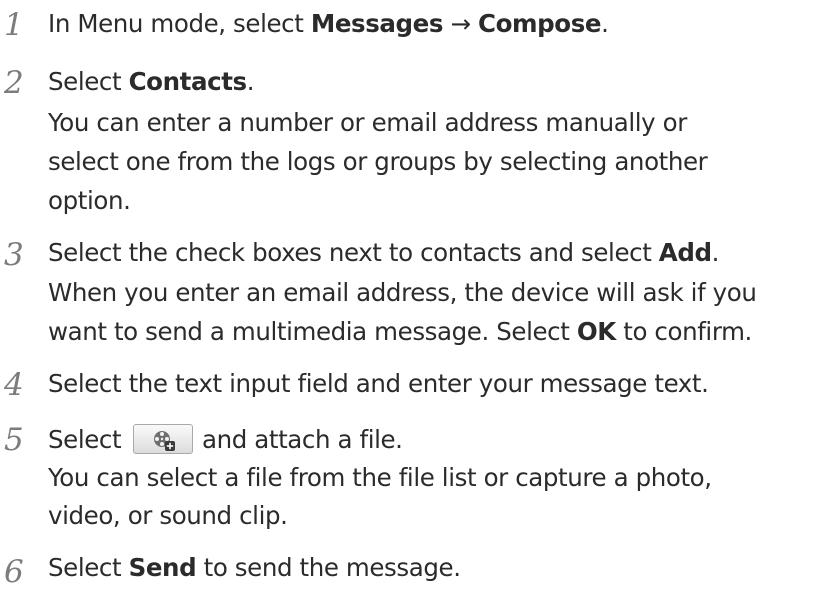  Describe the element at coordinates (89, 200) in the screenshot. I see `step-2-line-4: option.` at that location.